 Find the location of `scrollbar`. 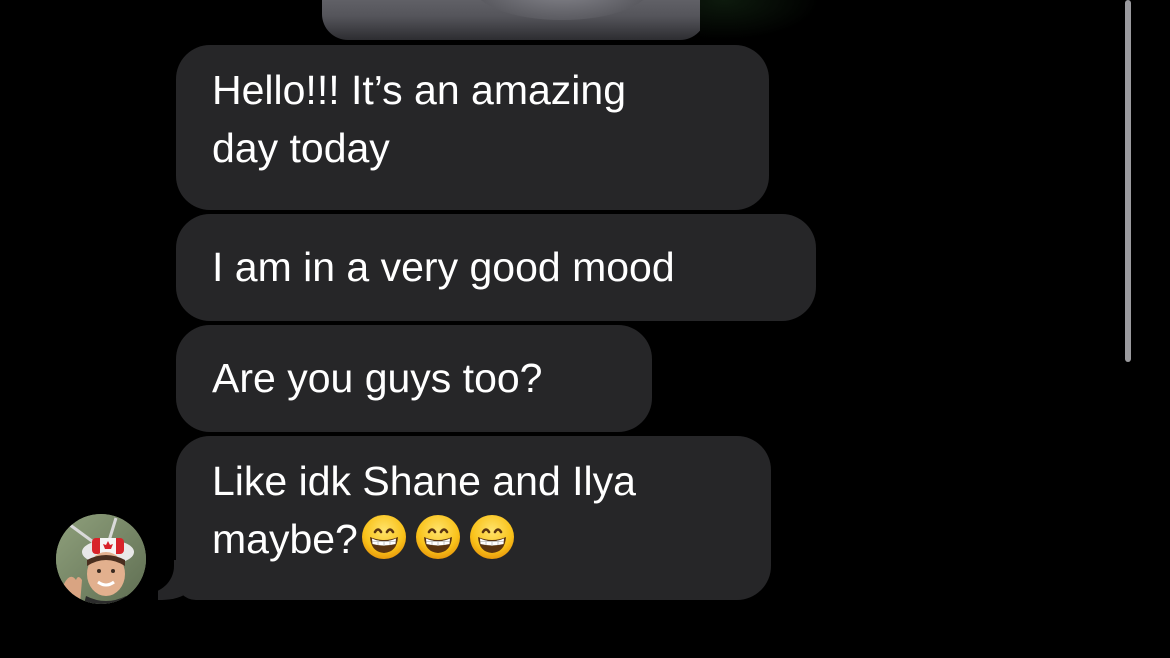

scrollbar is located at coordinates (1128, 181).